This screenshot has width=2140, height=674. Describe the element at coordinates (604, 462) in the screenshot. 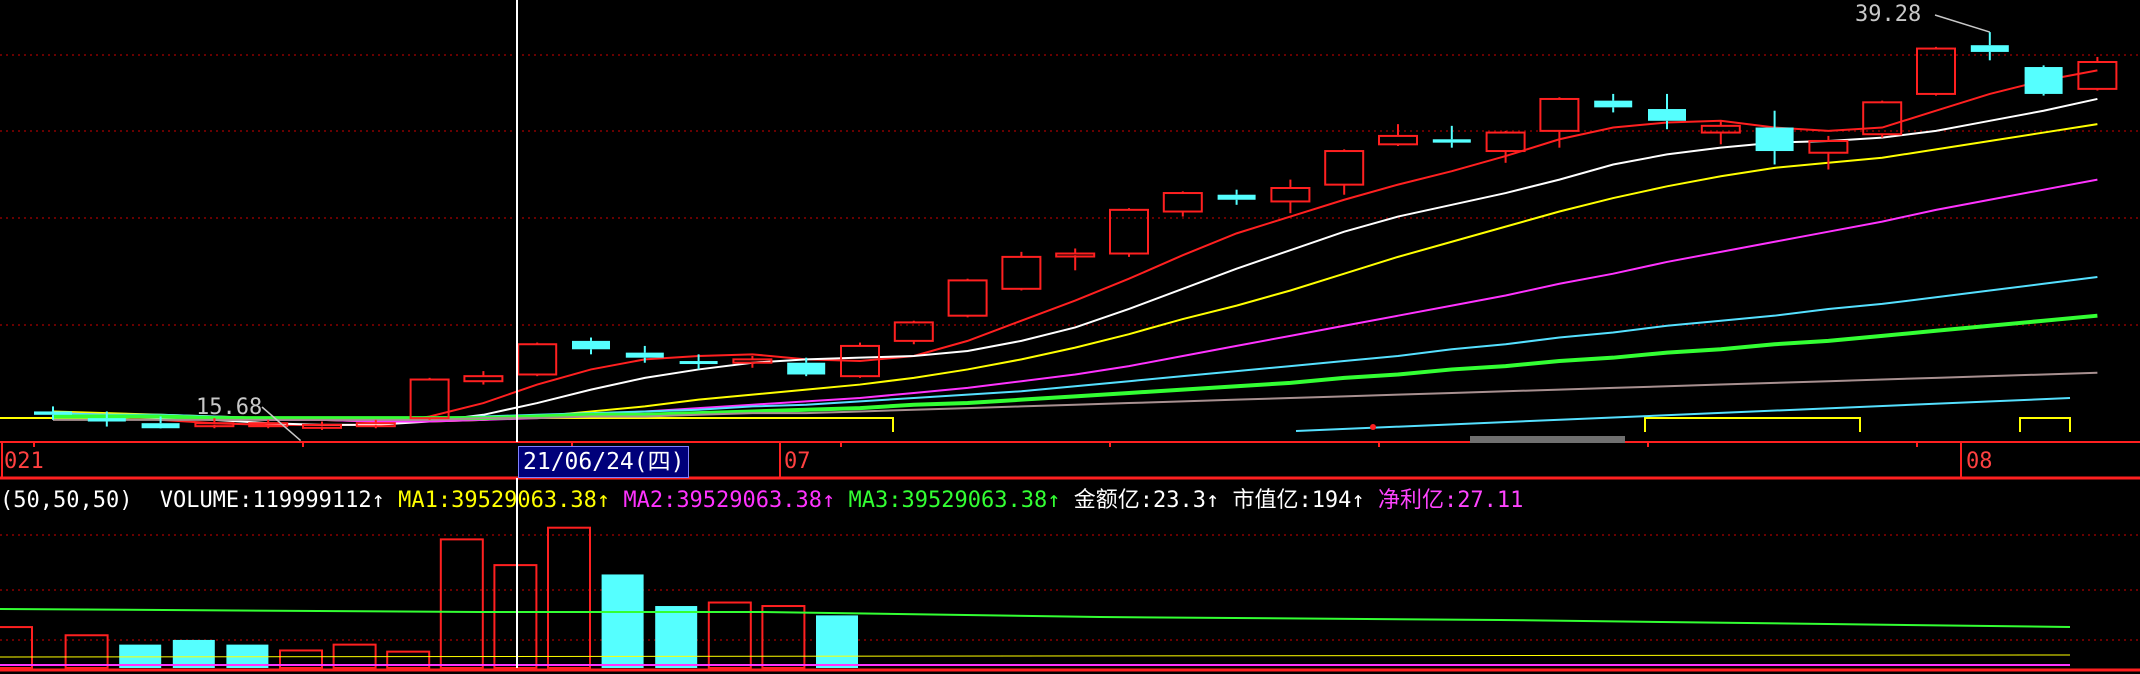

I see `crosshair-date-box: 21/06/24(四)` at that location.